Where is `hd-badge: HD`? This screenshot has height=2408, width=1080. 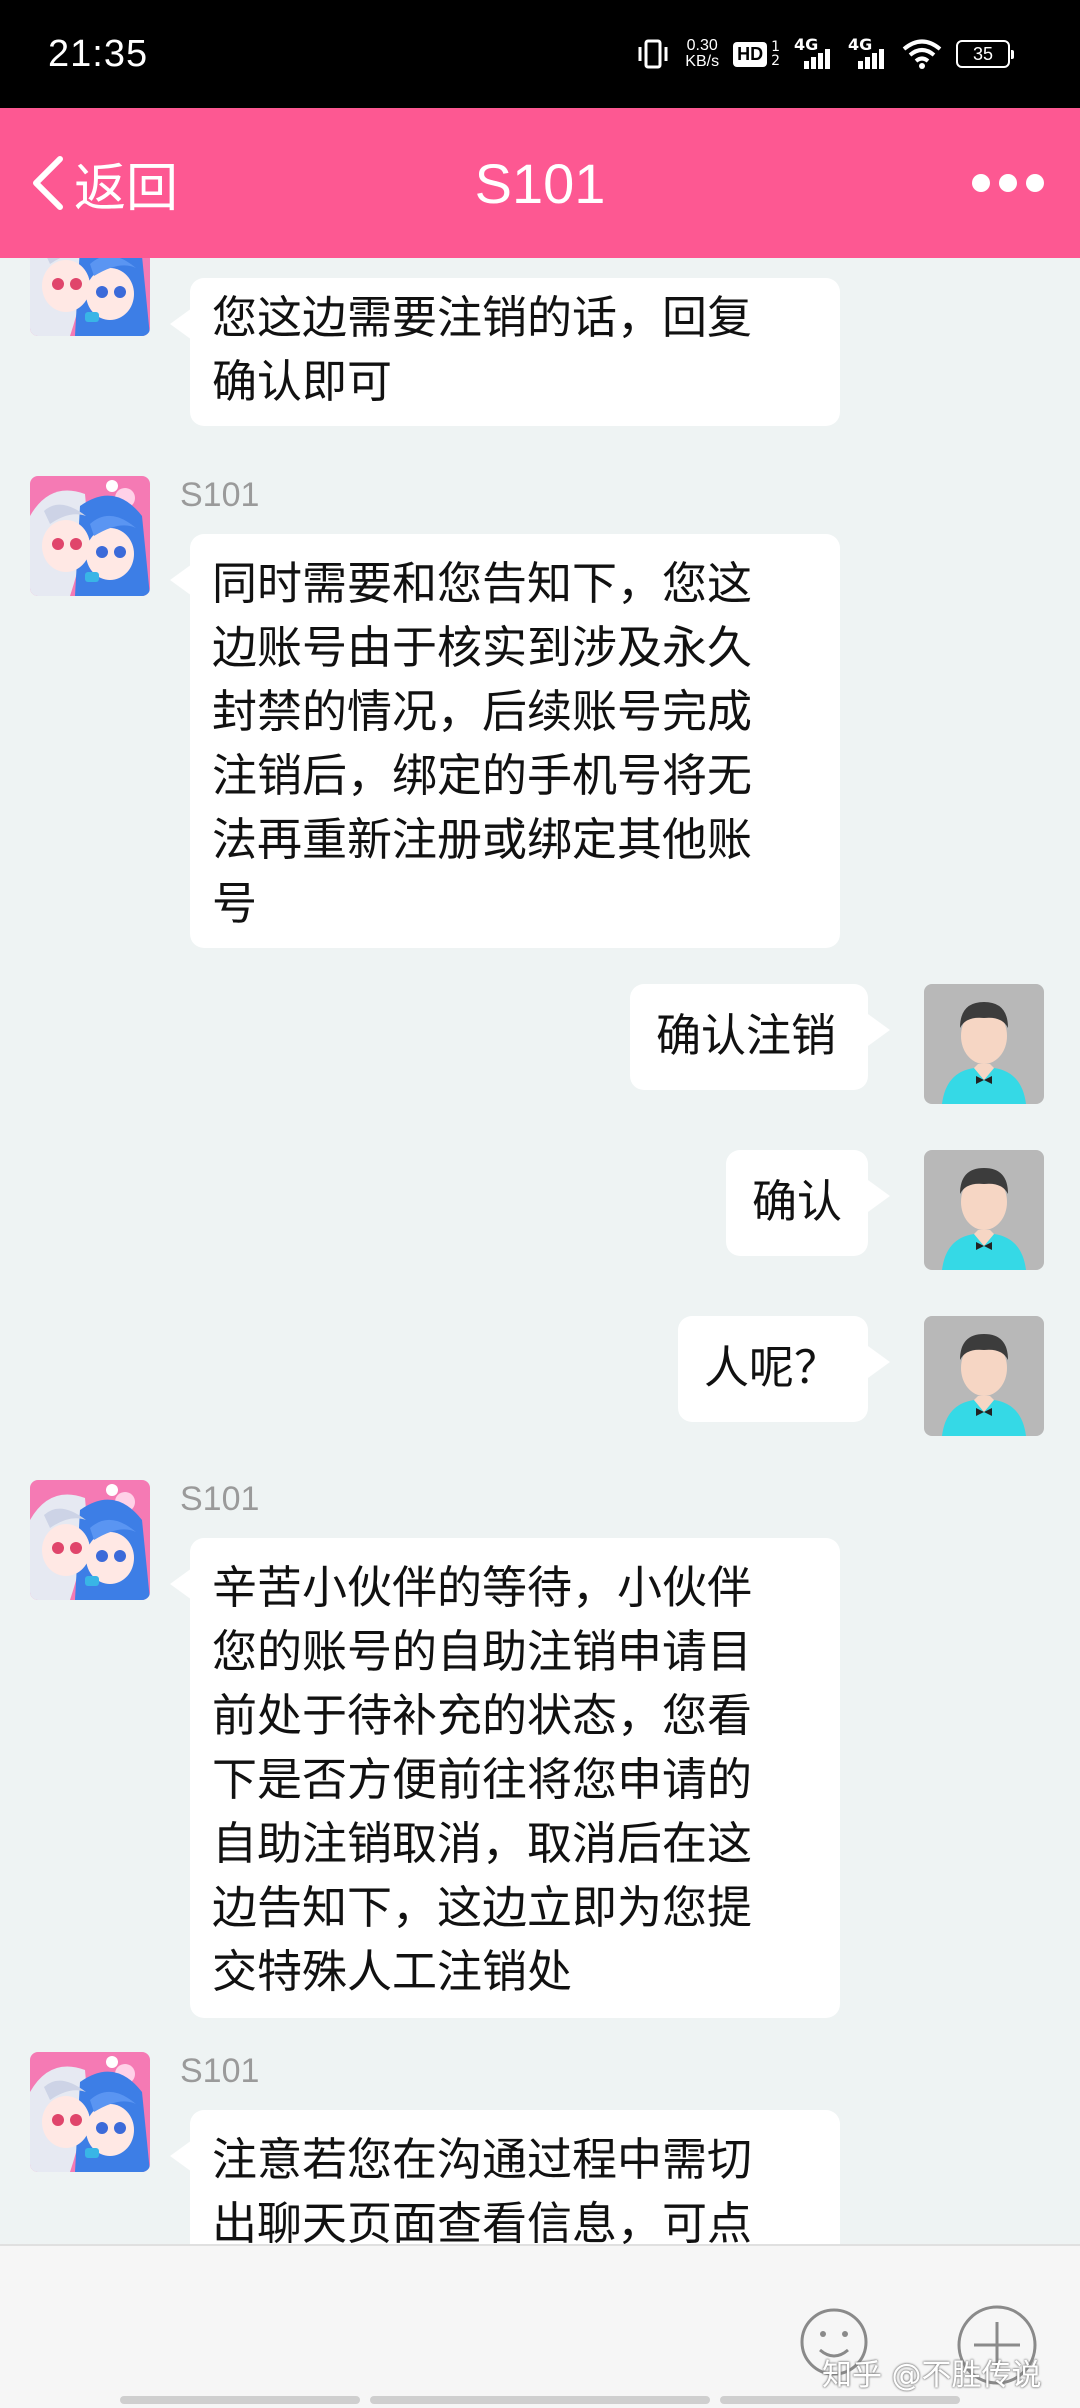 hd-badge: HD is located at coordinates (750, 54).